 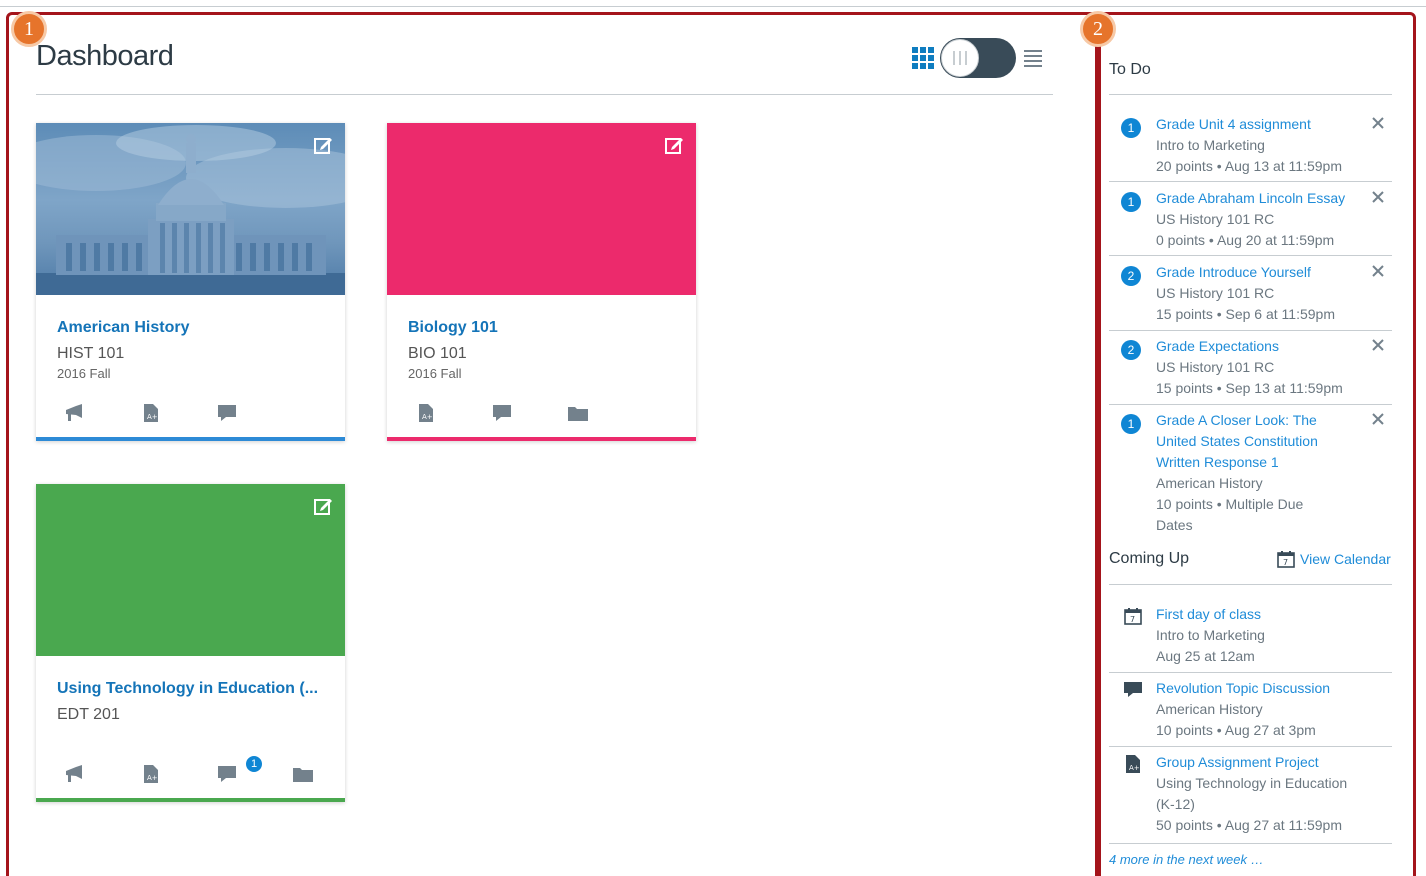 I want to click on annotation-badge: 1, so click(x=29, y=29).